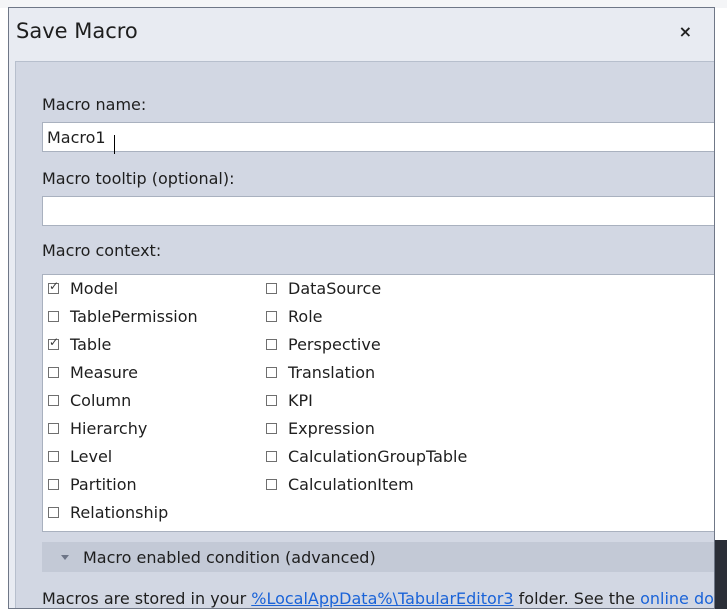  Describe the element at coordinates (721, 574) in the screenshot. I see `background-window-edge` at that location.